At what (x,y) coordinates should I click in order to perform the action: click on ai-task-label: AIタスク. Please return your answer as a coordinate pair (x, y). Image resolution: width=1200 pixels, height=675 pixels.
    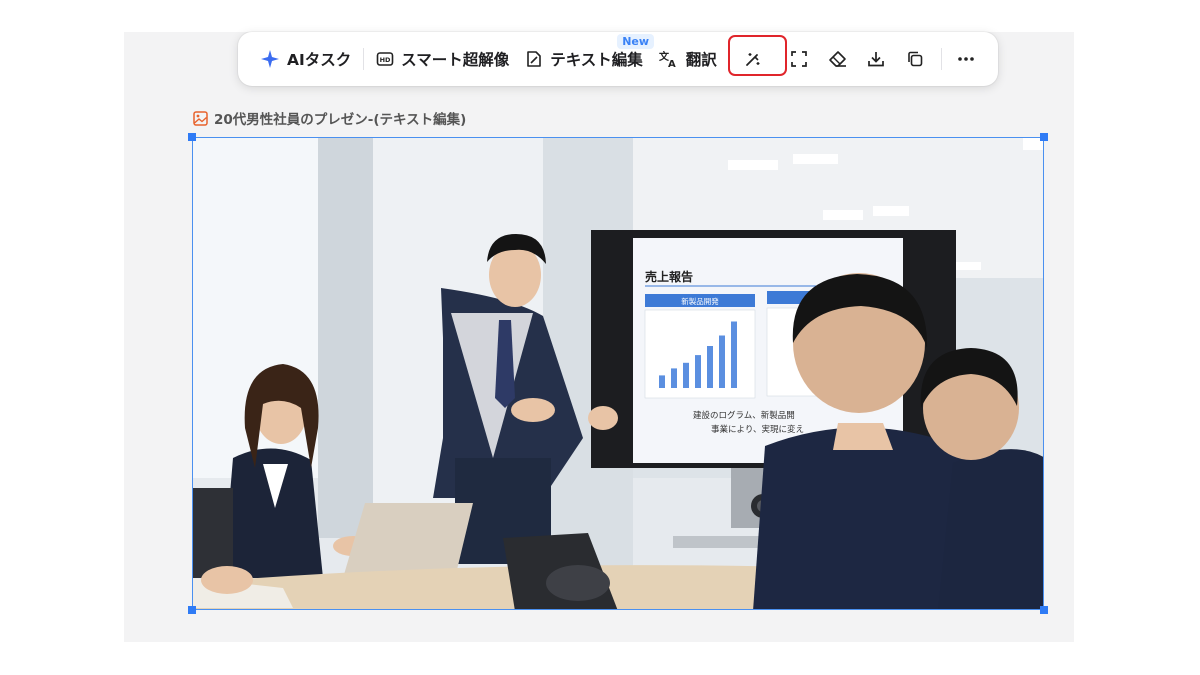
    Looking at the image, I should click on (319, 60).